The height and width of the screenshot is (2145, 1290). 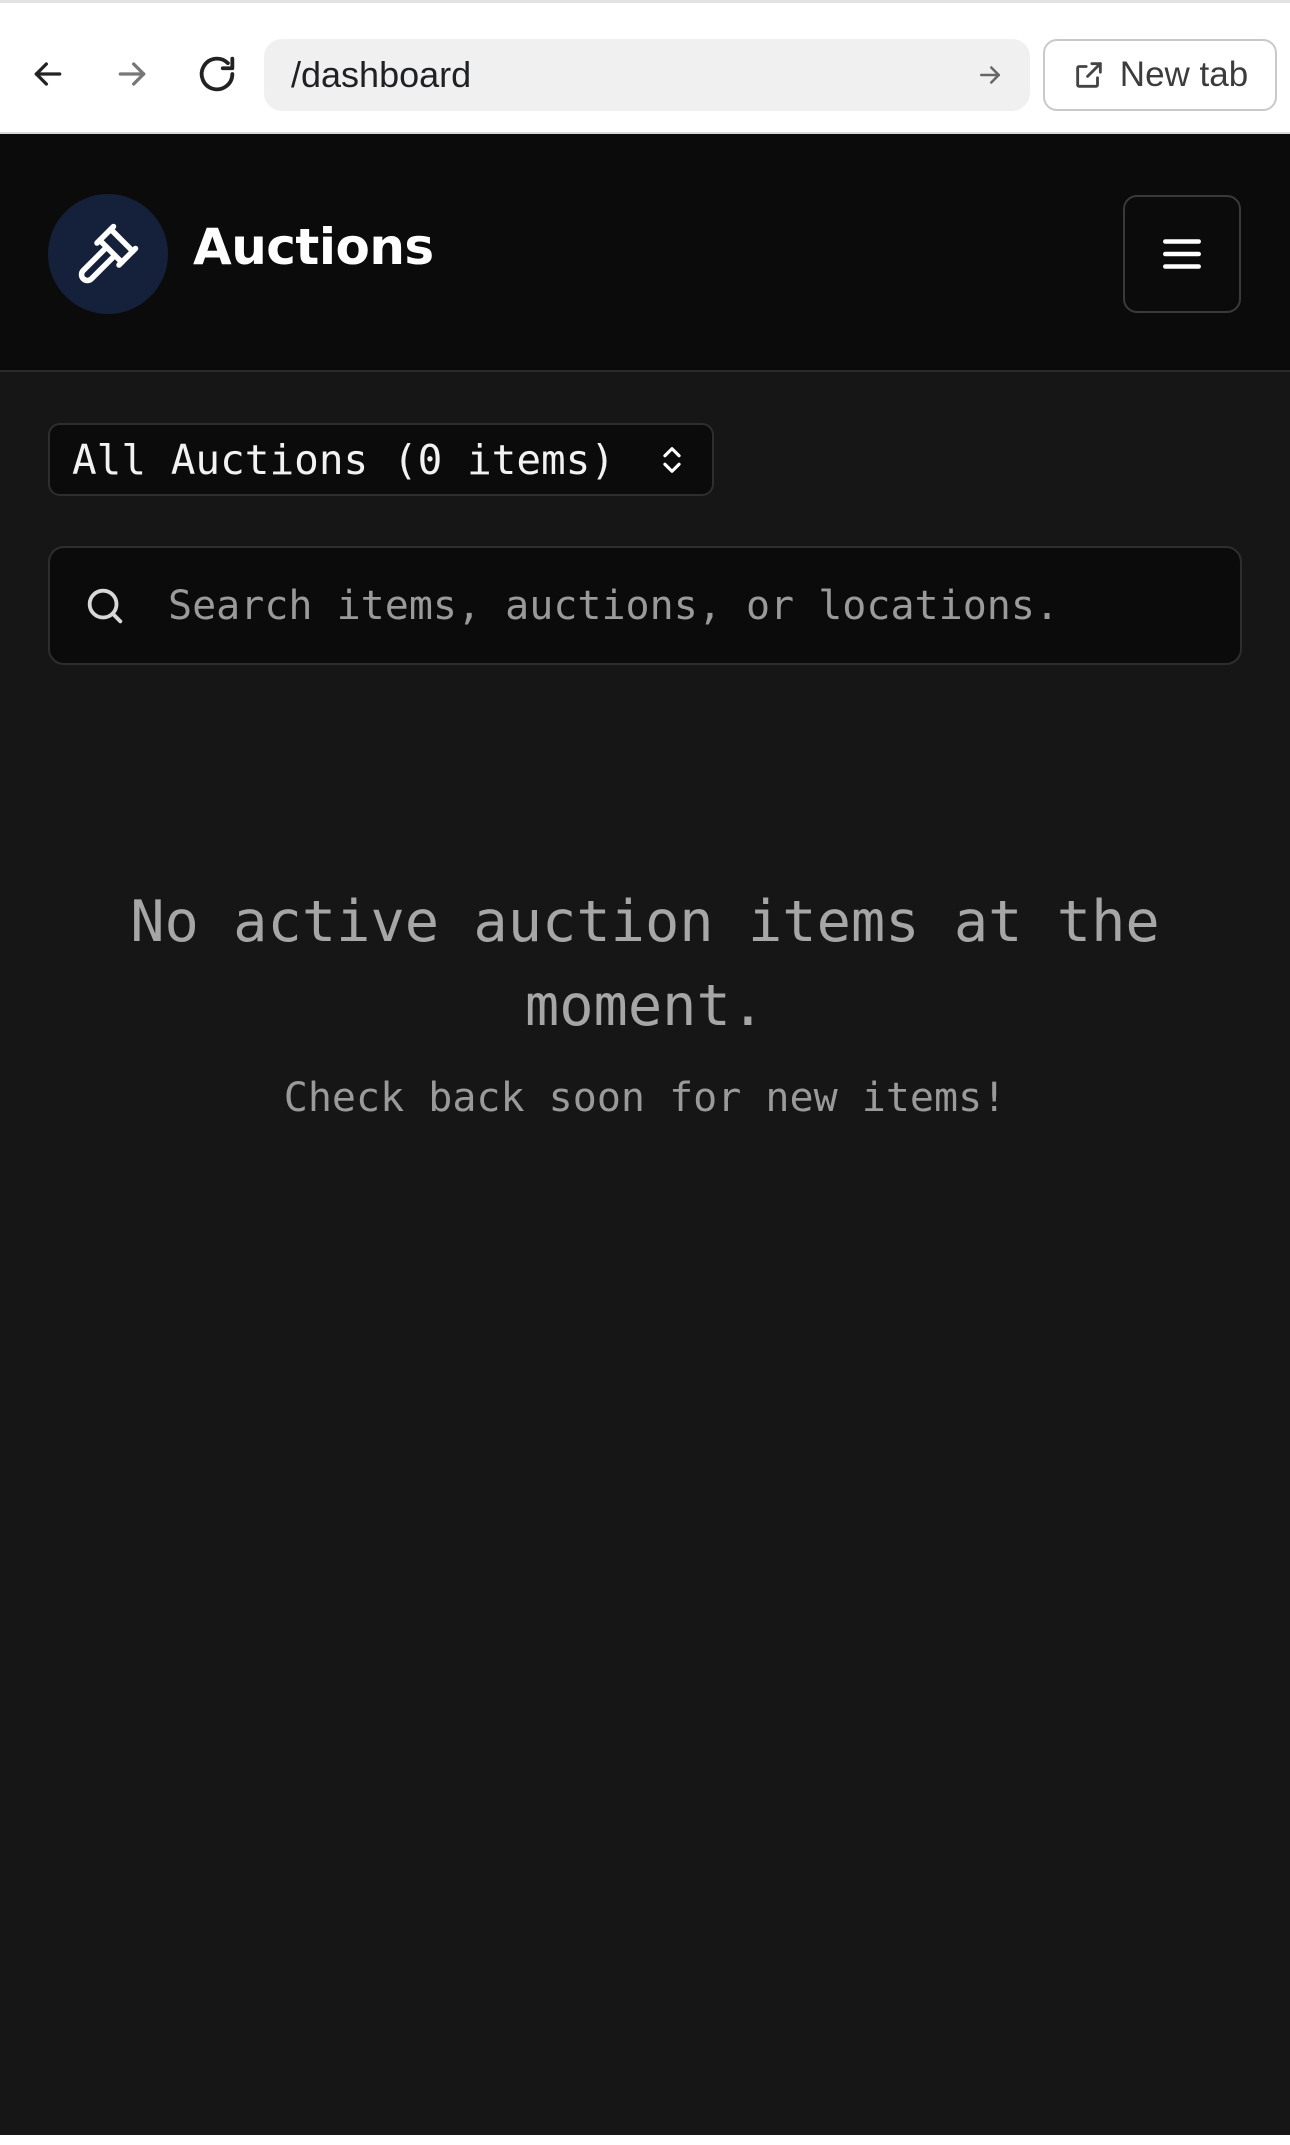 I want to click on new-tab-label: New tab, so click(x=1184, y=74).